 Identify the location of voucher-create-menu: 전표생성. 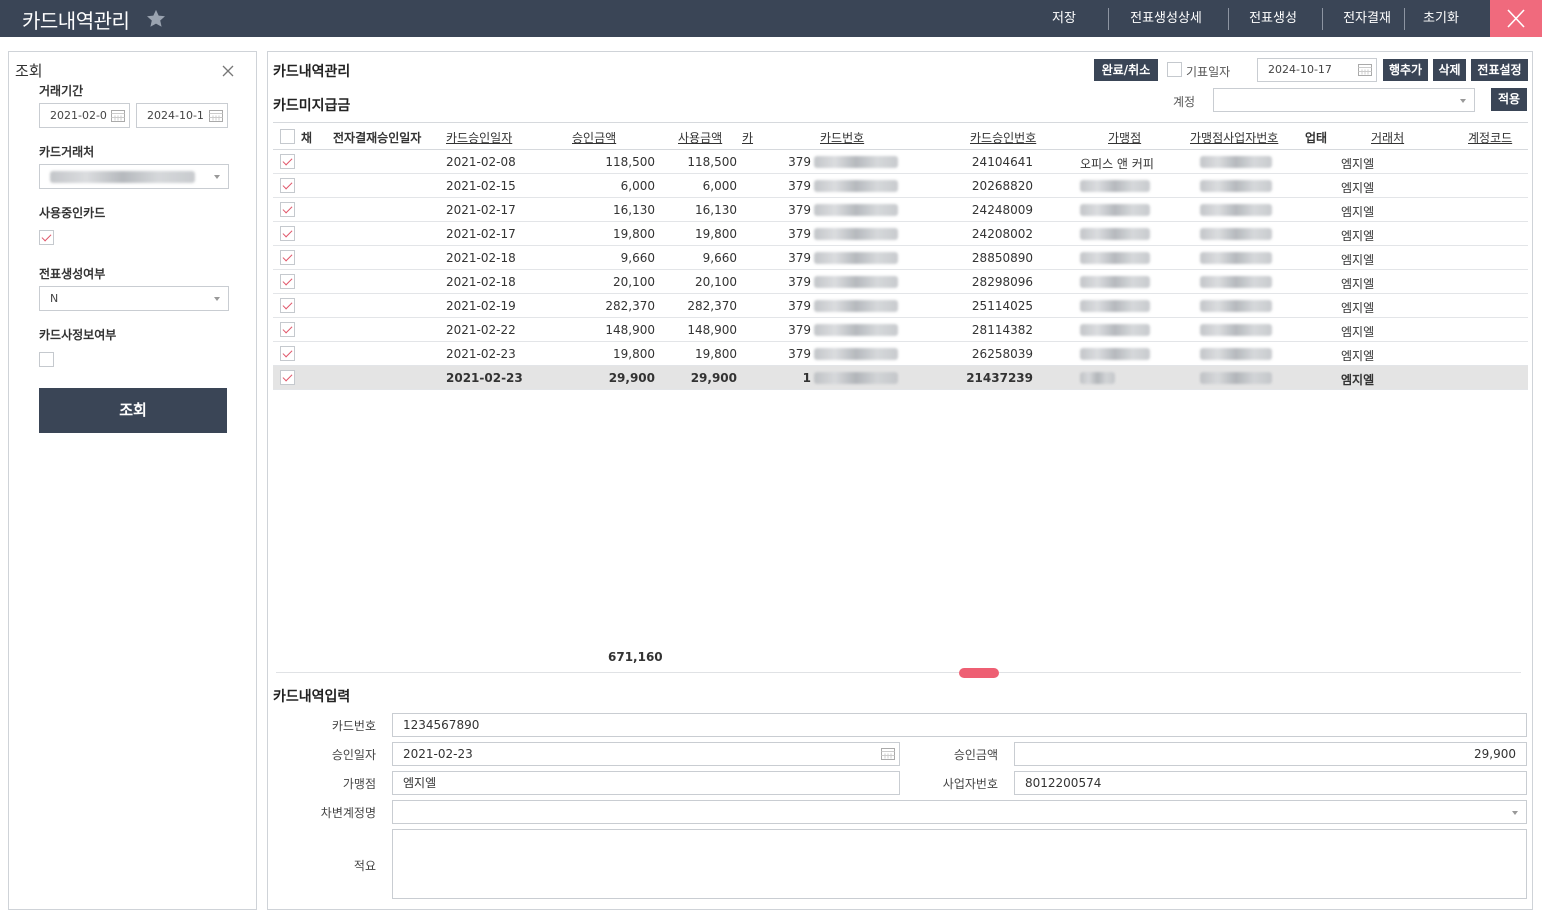
(1273, 18).